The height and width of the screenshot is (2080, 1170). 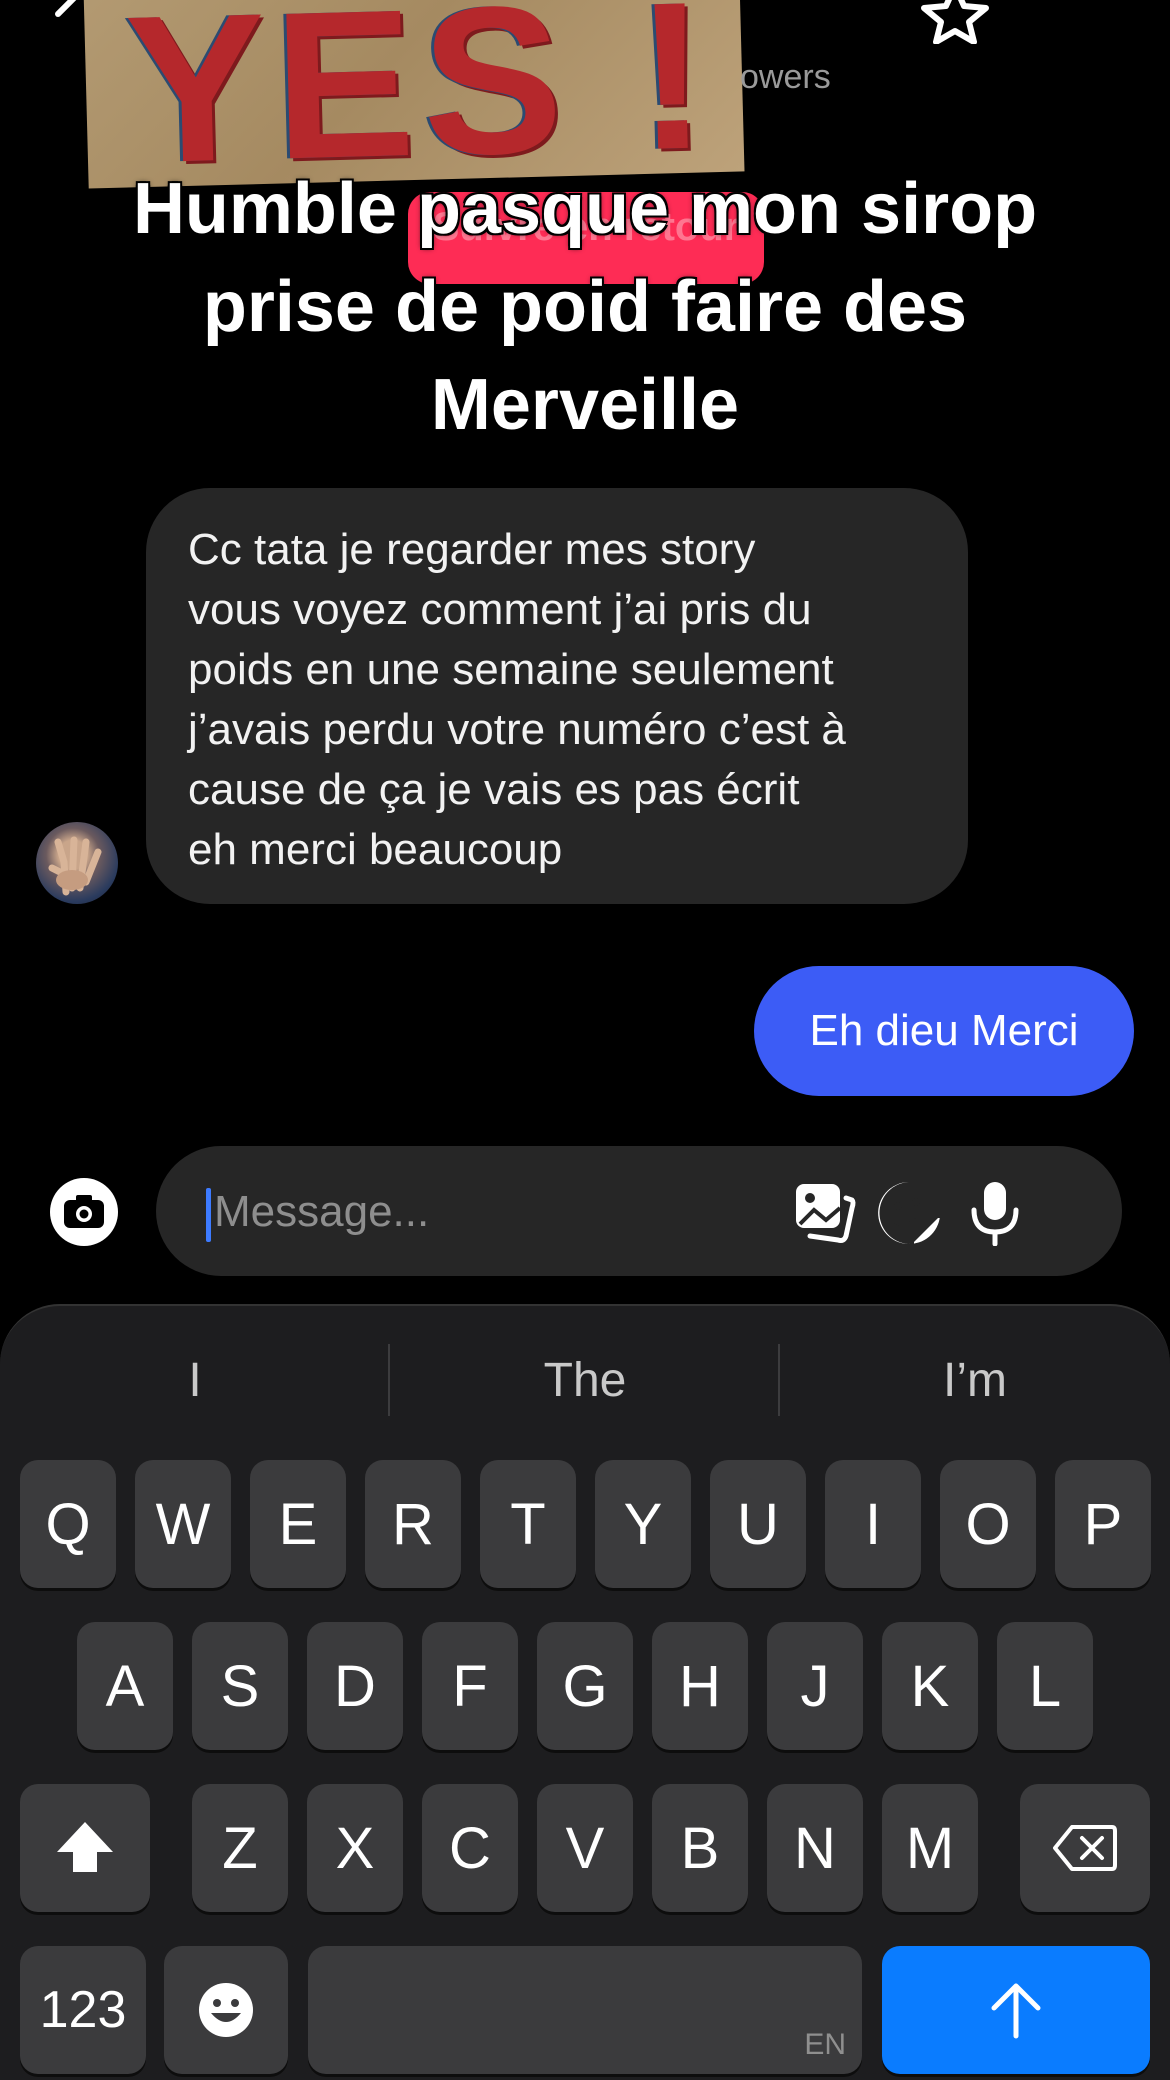 I want to click on text-caret, so click(x=208, y=1215).